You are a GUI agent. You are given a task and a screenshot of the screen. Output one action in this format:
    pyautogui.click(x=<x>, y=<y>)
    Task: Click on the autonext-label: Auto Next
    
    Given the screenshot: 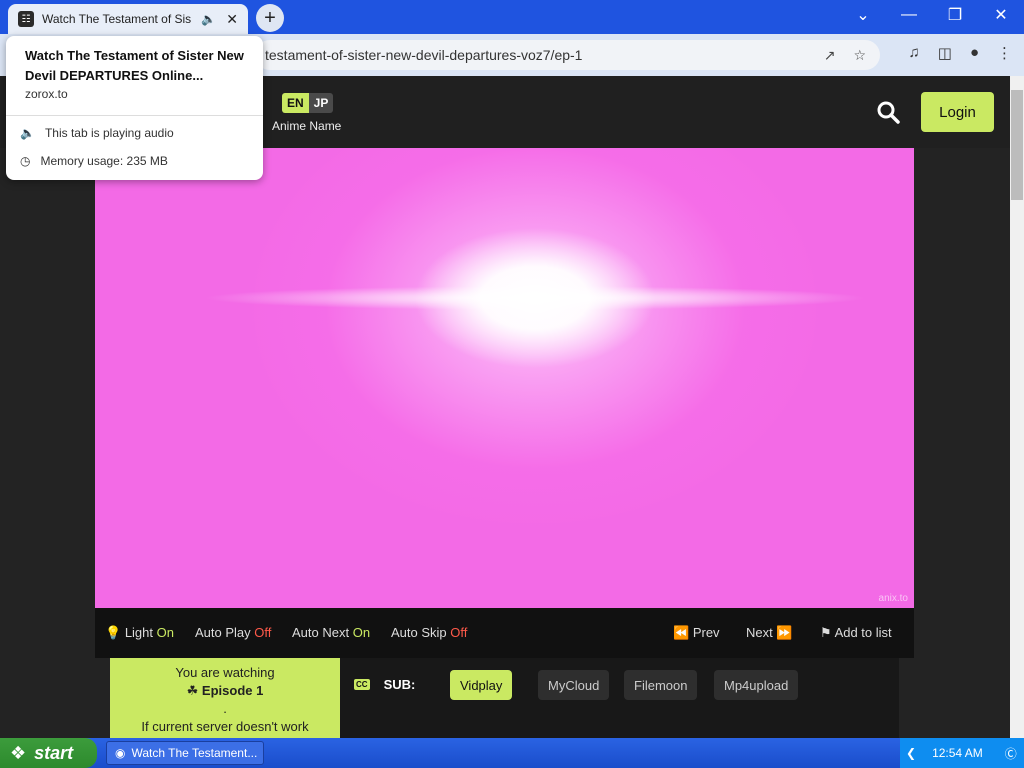 What is the action you would take?
    pyautogui.click(x=321, y=632)
    